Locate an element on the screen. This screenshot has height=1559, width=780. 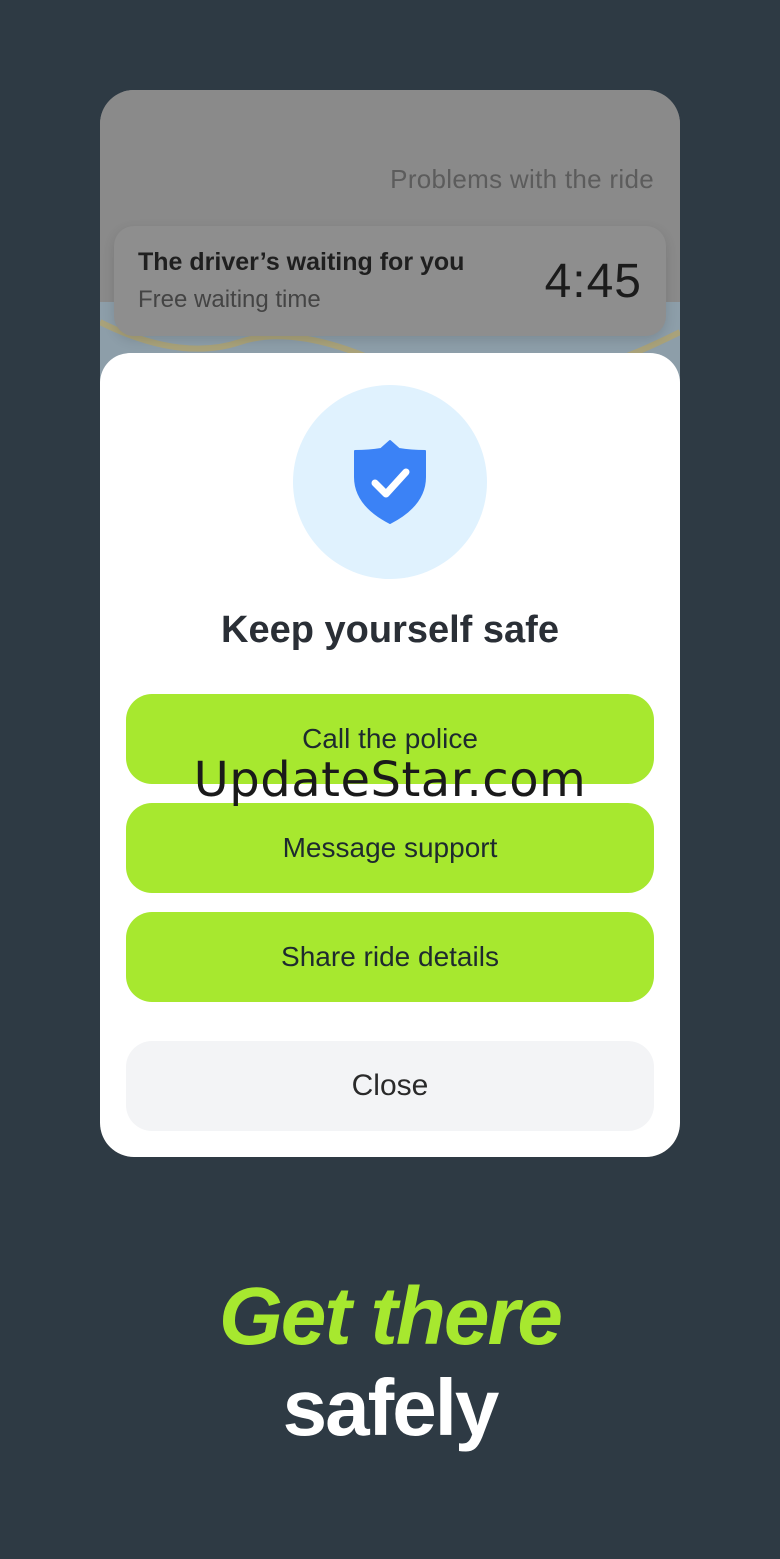
waiting-timer: 4:45 is located at coordinates (593, 281).